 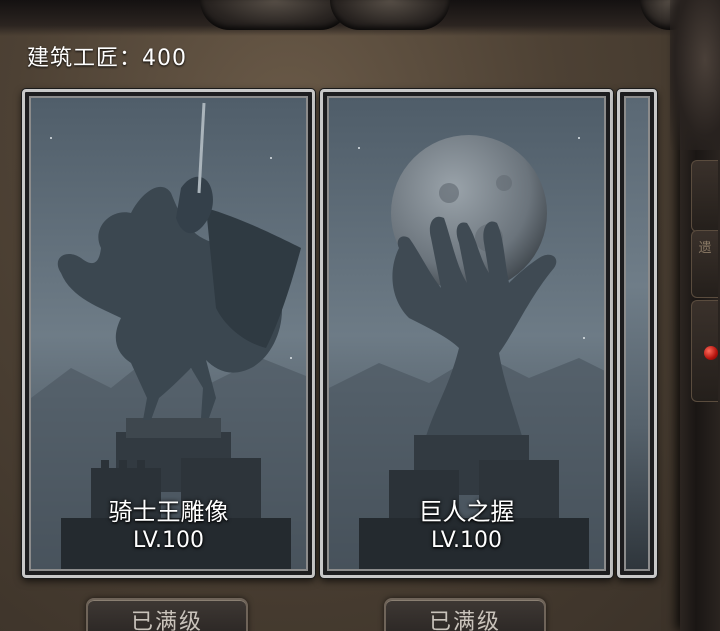 What do you see at coordinates (107, 58) in the screenshot?
I see `builder-count-label: 建筑工匠：400` at bounding box center [107, 58].